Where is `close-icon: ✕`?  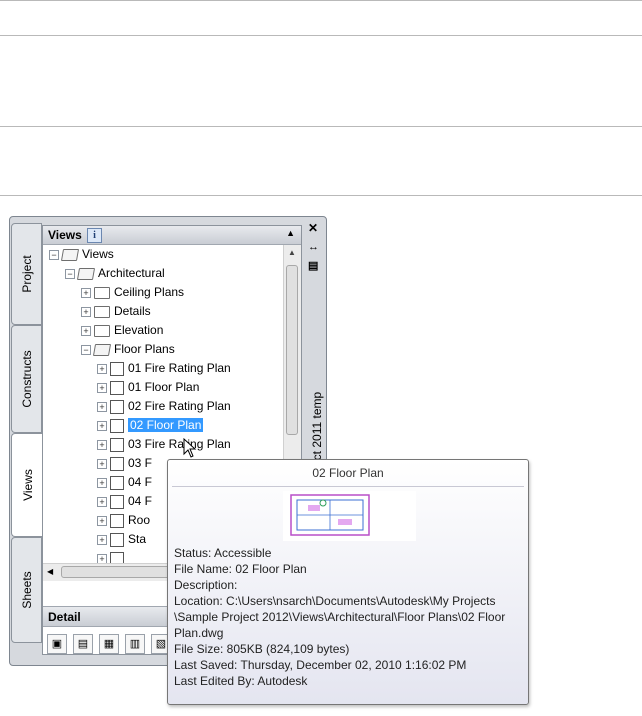
close-icon: ✕ is located at coordinates (313, 228).